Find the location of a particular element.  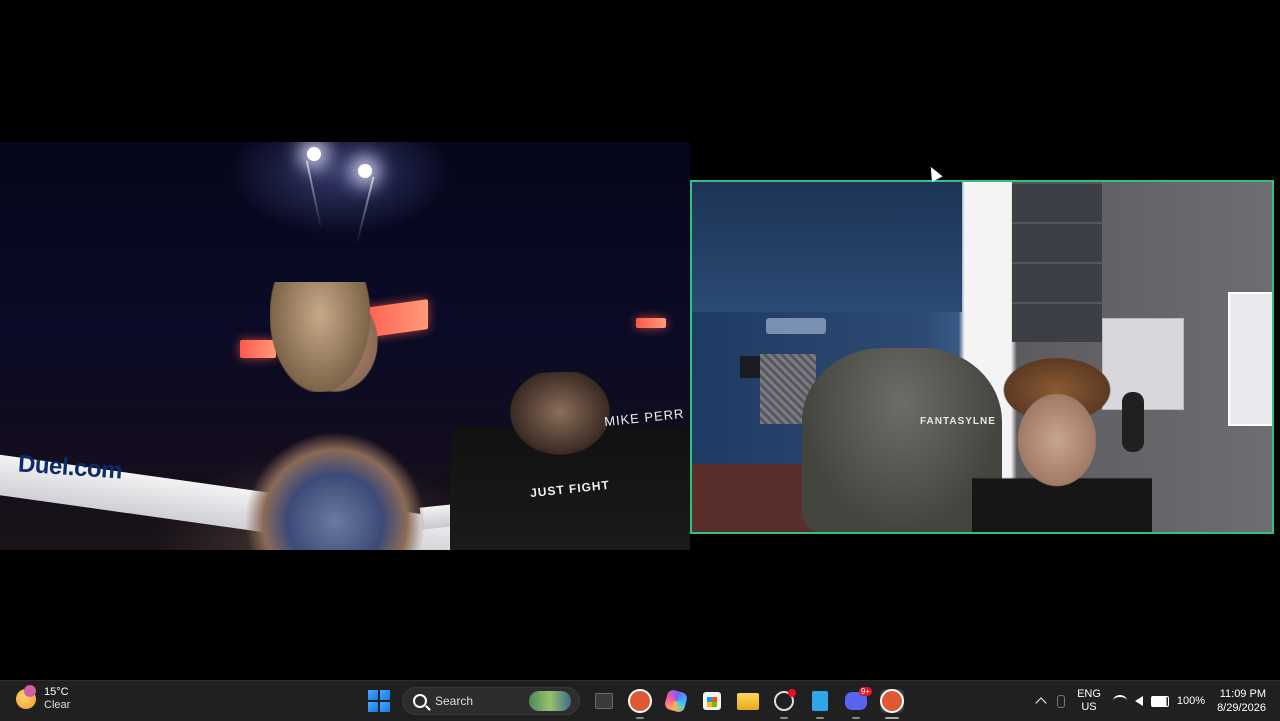

taskbar-app-store is located at coordinates (712, 701).